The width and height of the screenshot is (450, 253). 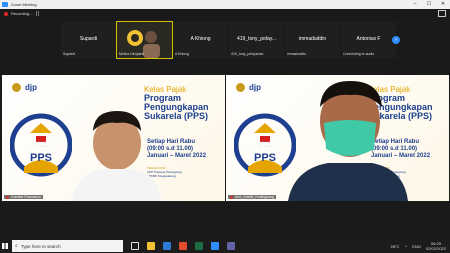 What do you see at coordinates (231, 246) in the screenshot?
I see `teams-icon` at bounding box center [231, 246].